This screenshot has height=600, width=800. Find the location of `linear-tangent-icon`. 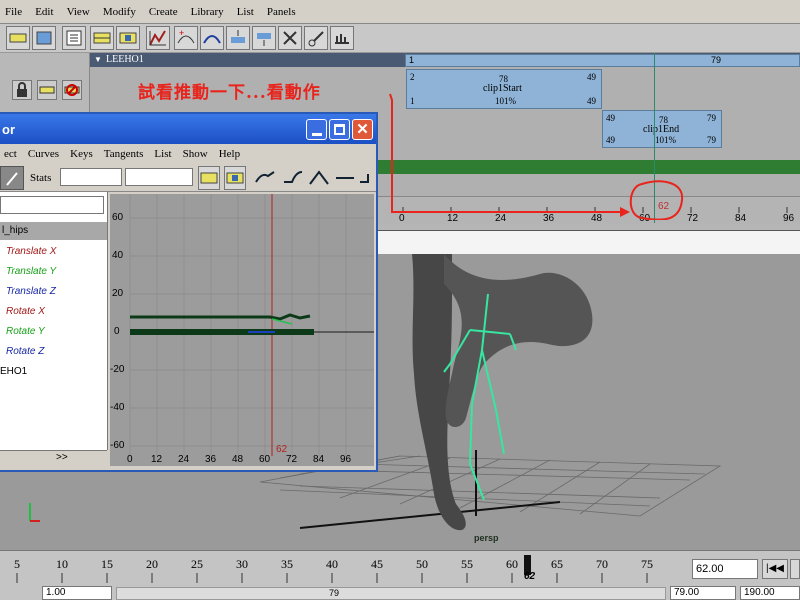

linear-tangent-icon is located at coordinates (319, 178).